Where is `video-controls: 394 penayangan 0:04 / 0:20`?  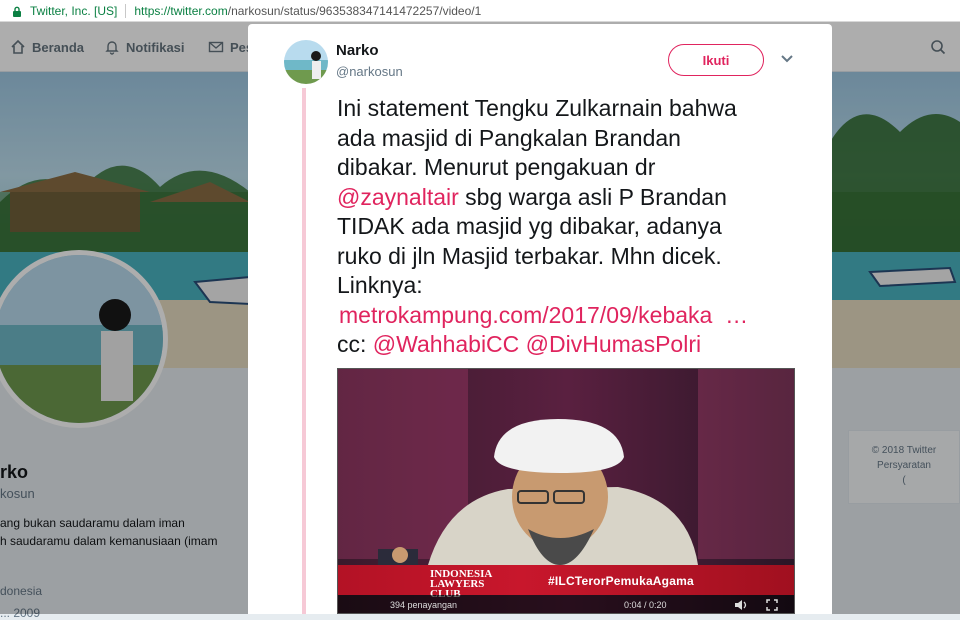
video-controls: 394 penayangan 0:04 / 0:20 is located at coordinates (566, 604).